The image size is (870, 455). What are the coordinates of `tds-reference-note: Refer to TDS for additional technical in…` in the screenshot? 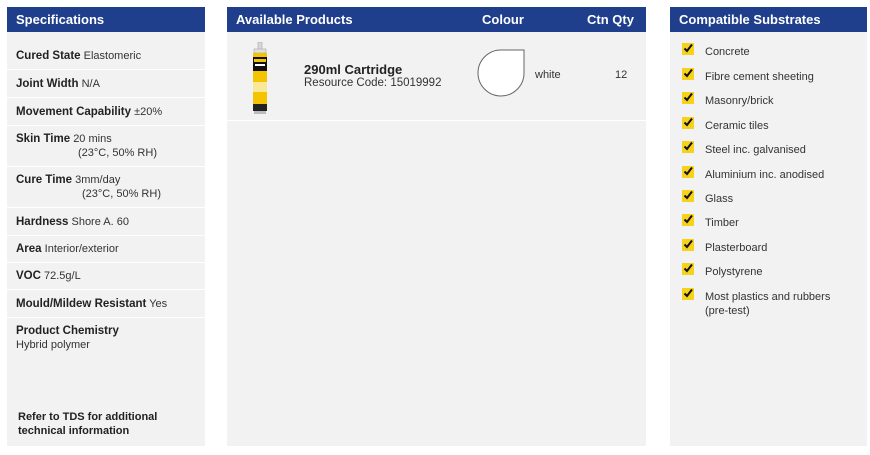 It's located at (88, 424).